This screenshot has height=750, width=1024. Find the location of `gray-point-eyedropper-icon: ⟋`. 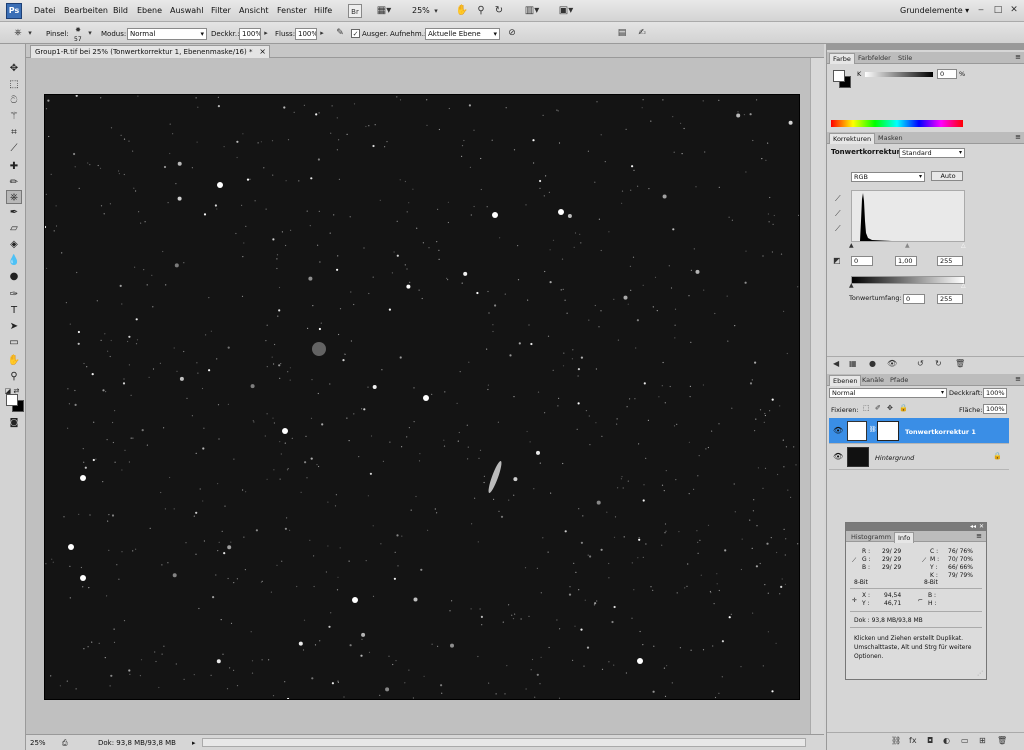

gray-point-eyedropper-icon: ⟋ is located at coordinates (838, 214).